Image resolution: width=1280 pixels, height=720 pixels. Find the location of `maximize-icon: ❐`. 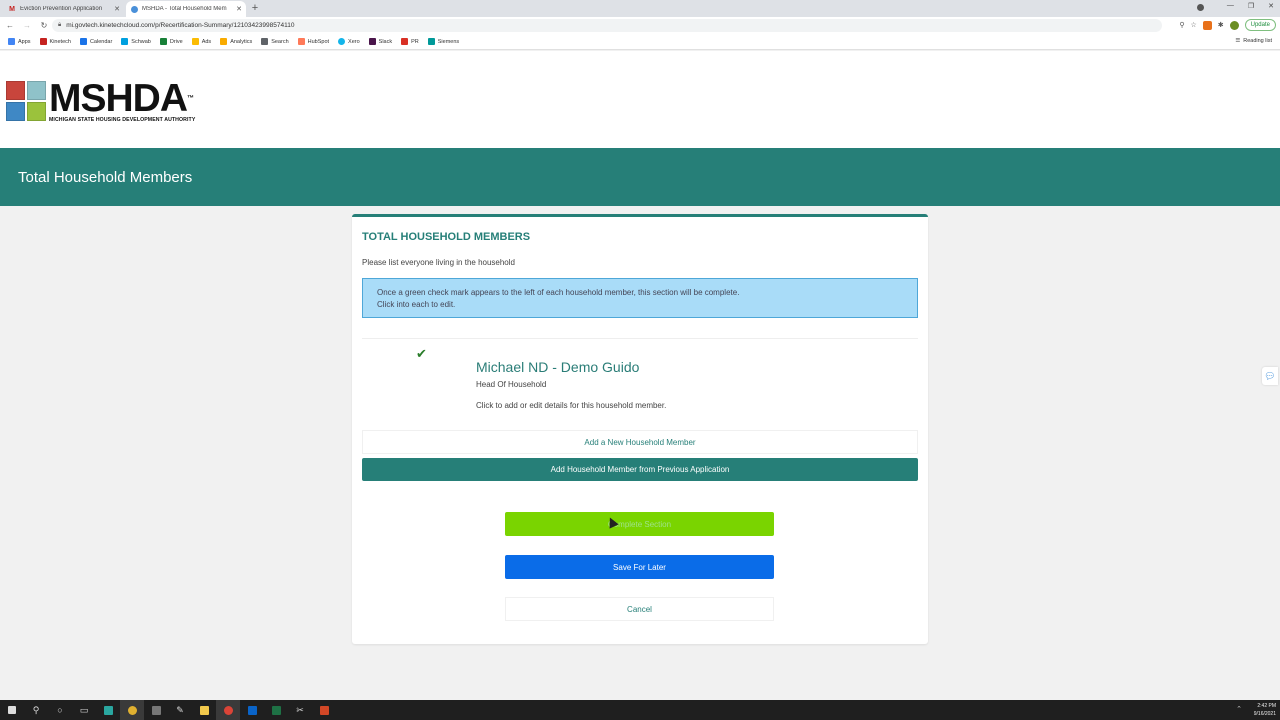

maximize-icon: ❐ is located at coordinates (1251, 6).